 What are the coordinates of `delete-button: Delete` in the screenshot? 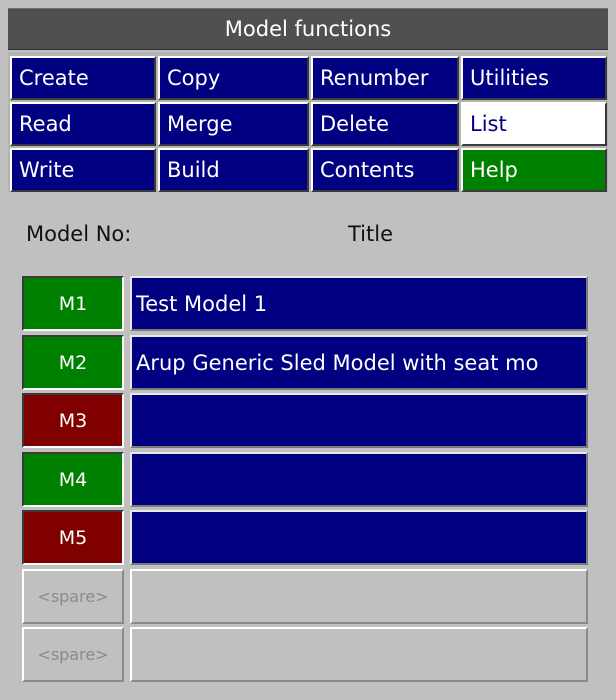 It's located at (385, 124).